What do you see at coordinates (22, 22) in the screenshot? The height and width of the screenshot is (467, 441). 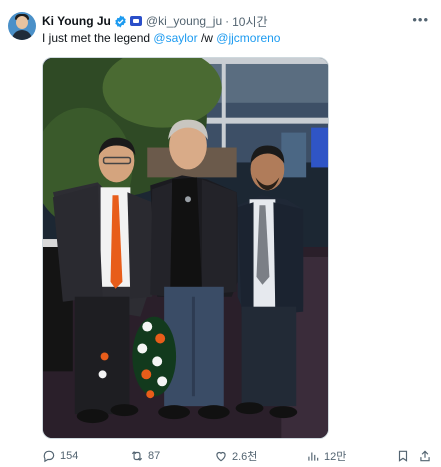 I see `avatar-face` at bounding box center [22, 22].